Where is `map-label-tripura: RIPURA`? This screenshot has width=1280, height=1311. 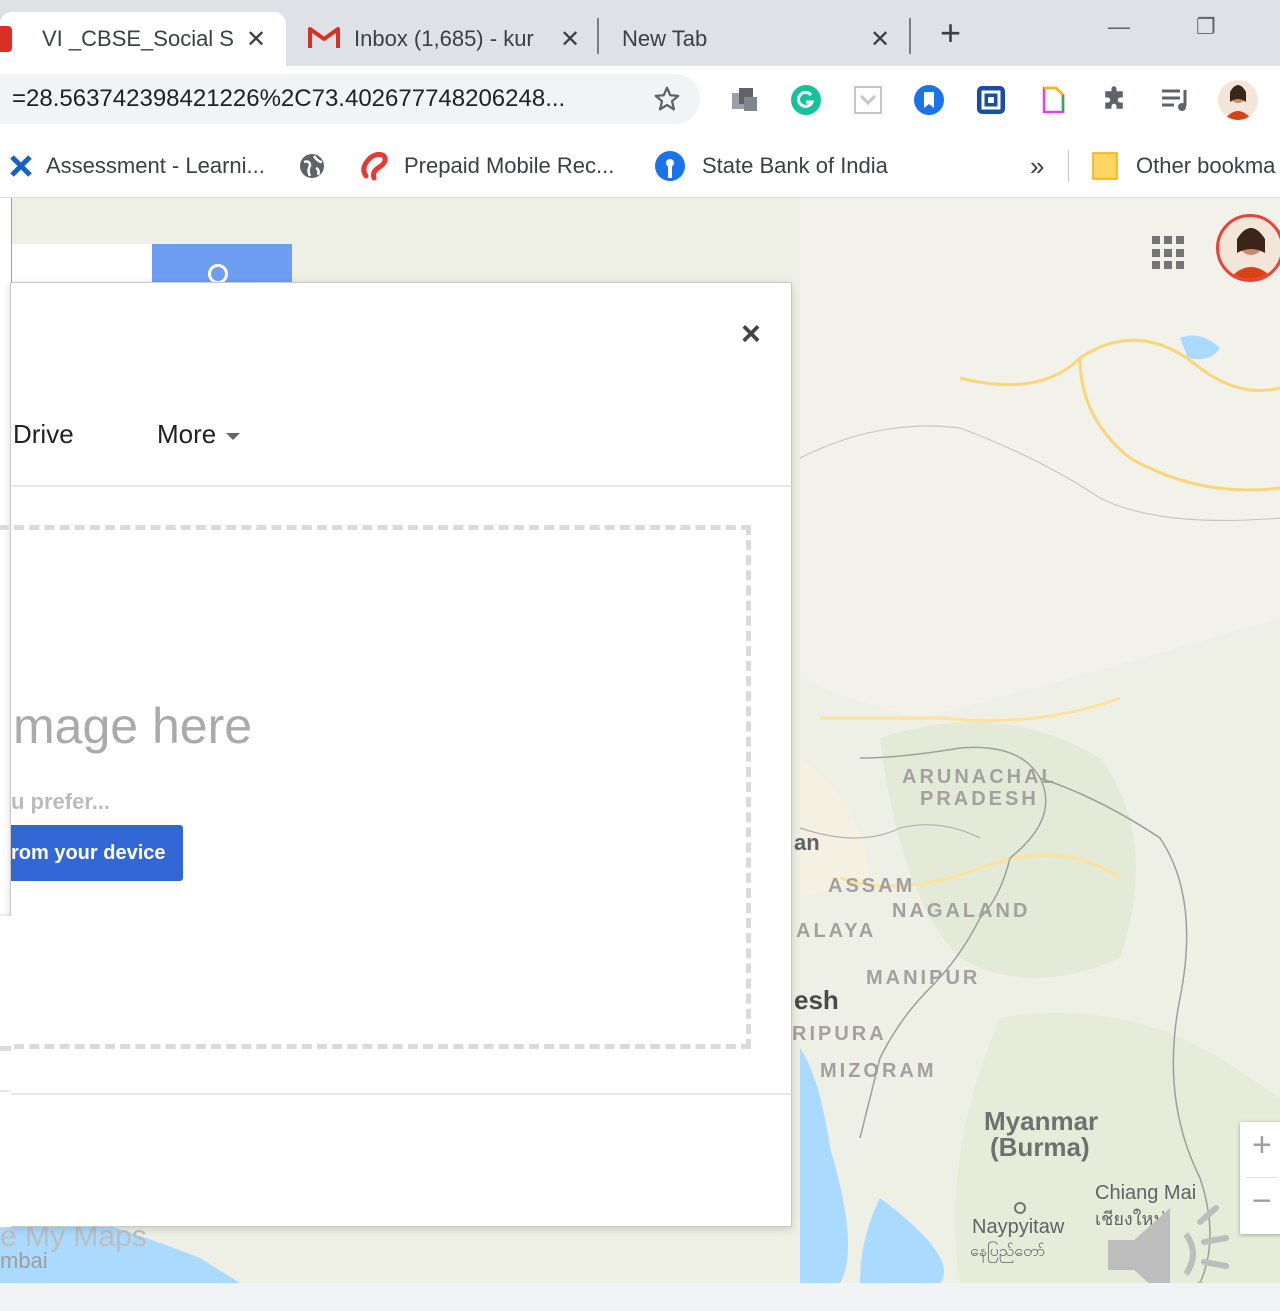
map-label-tripura: RIPURA is located at coordinates (839, 1034).